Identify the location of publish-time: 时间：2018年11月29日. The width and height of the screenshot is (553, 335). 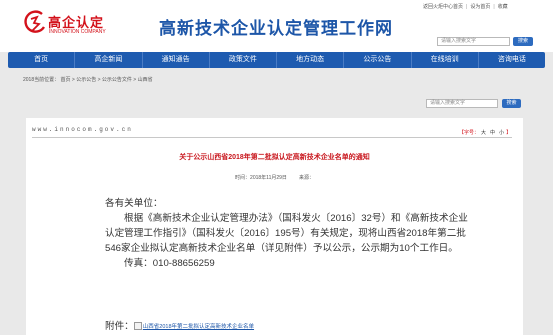
(261, 178).